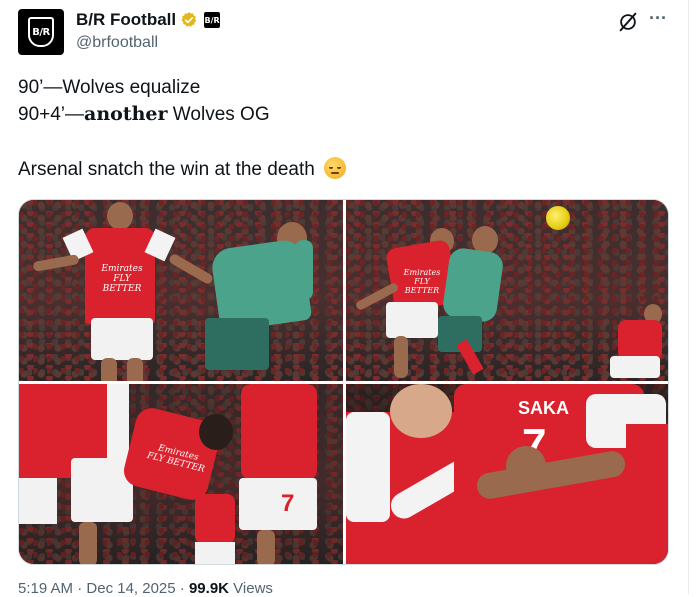 Image resolution: width=700 pixels, height=597 pixels. Describe the element at coordinates (253, 588) in the screenshot. I see `views-label: Views` at that location.